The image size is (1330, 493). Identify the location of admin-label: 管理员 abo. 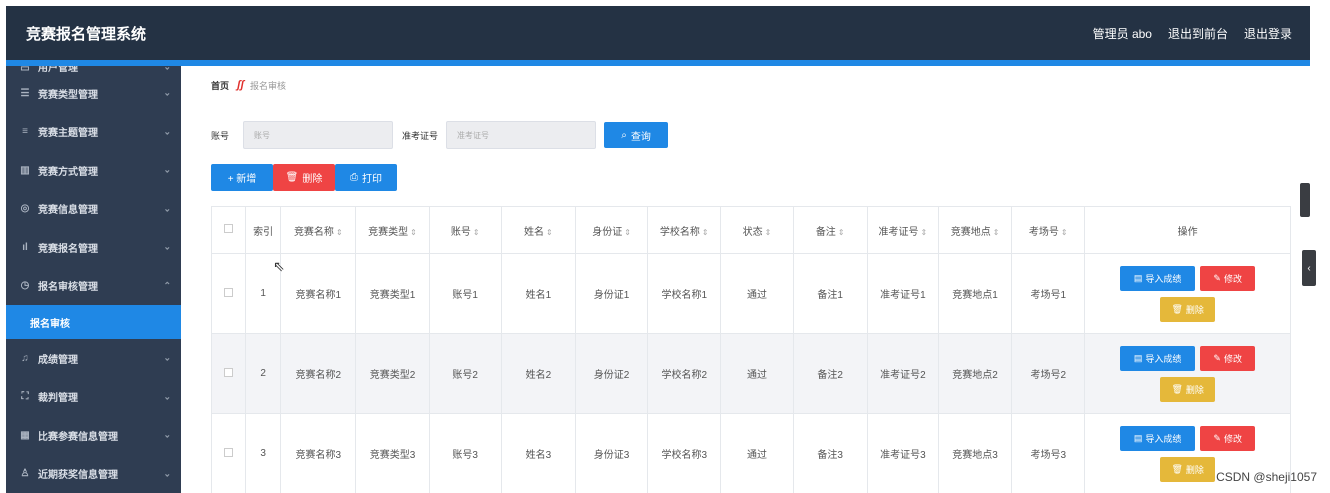
(1122, 34).